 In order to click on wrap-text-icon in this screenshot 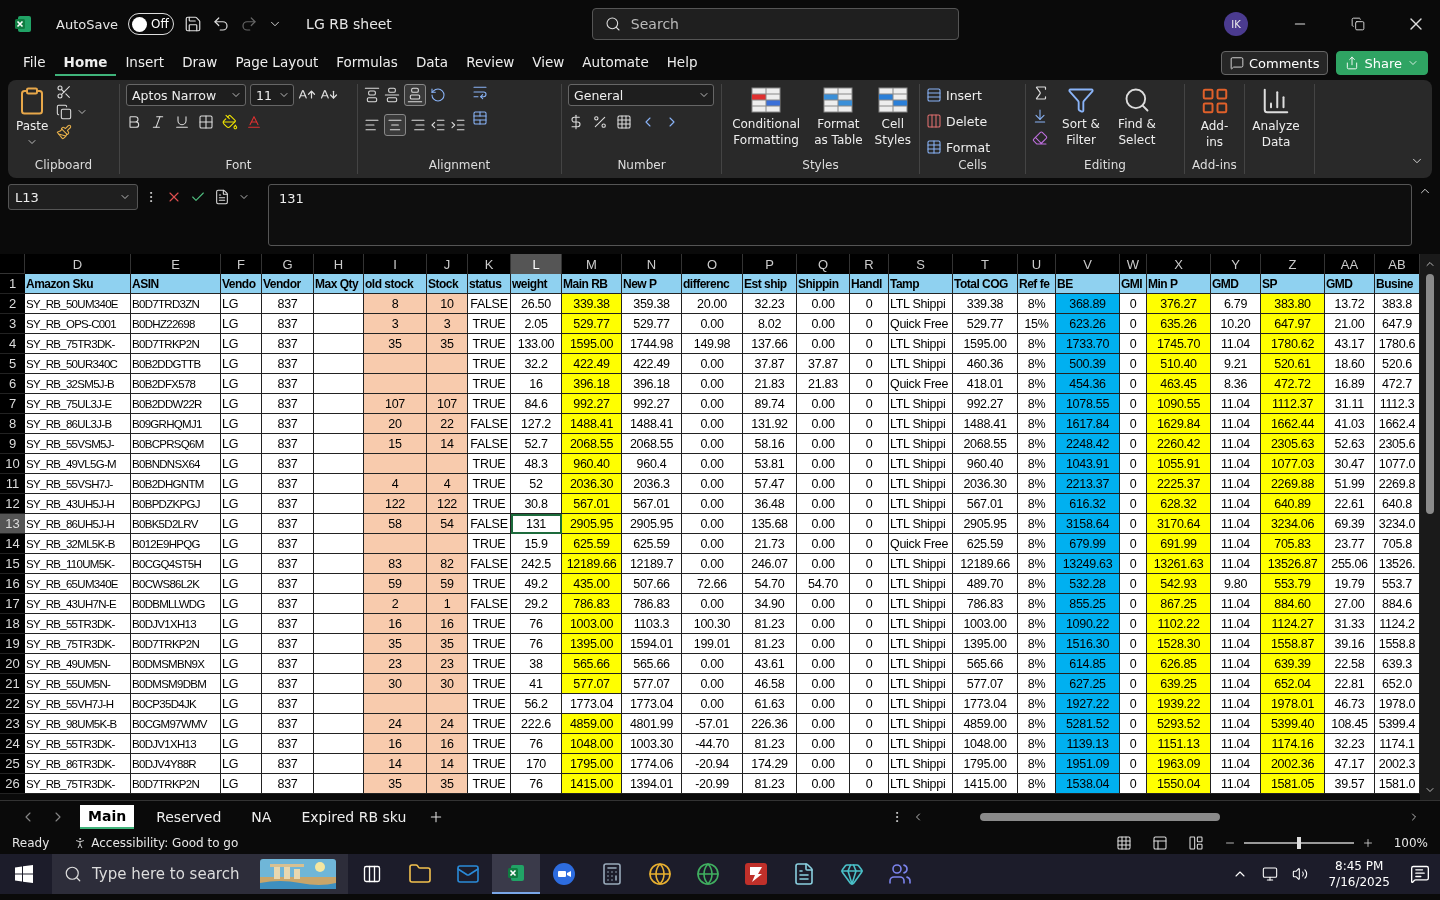, I will do `click(480, 92)`.